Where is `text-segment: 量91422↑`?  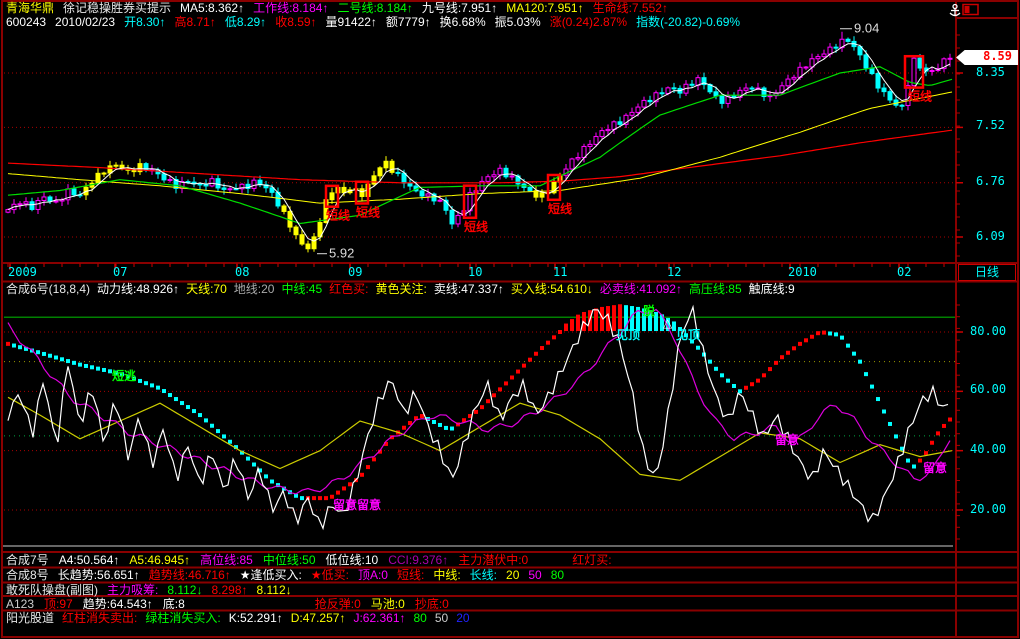
text-segment: 量91422↑ is located at coordinates (351, 22).